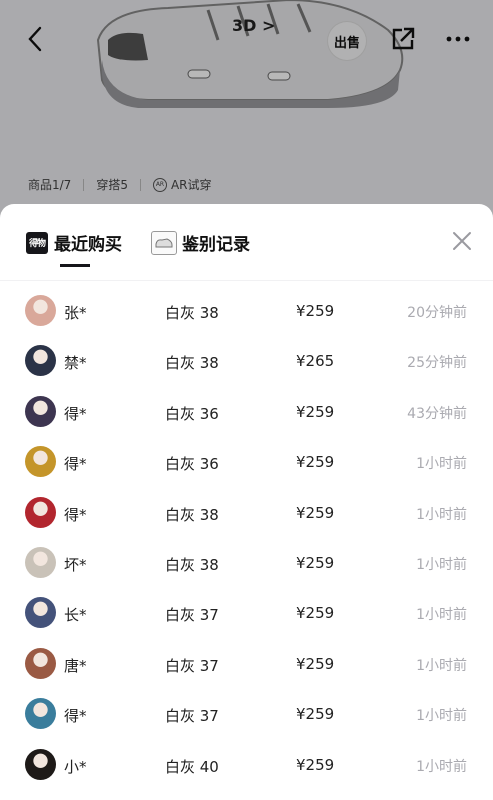  What do you see at coordinates (246, 361) in the screenshot?
I see `purchase-row: 禁* 白灰 38 ¥265 25分钟前` at bounding box center [246, 361].